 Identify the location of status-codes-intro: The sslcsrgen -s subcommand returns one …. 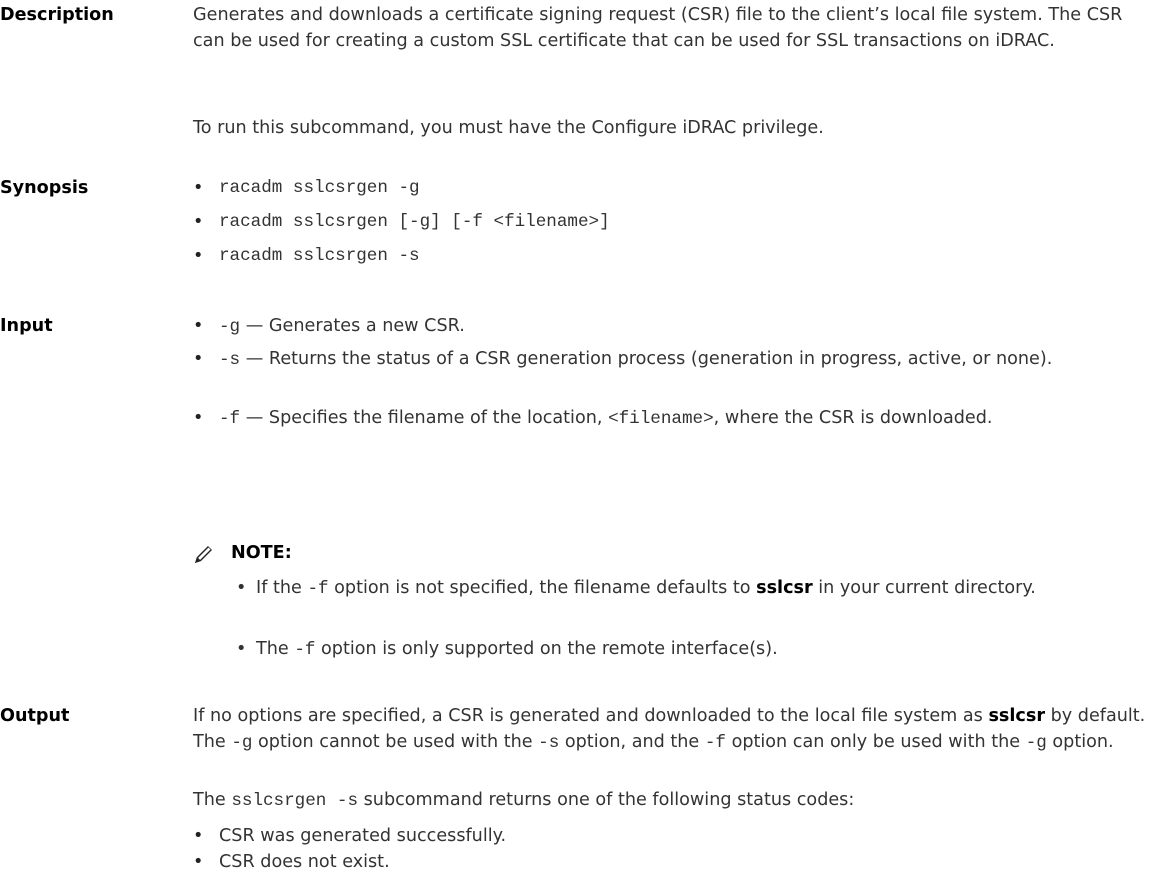
(670, 800).